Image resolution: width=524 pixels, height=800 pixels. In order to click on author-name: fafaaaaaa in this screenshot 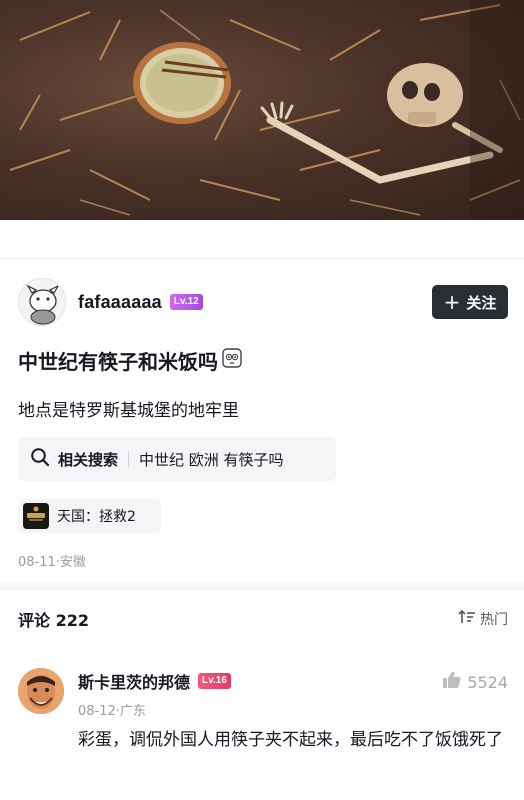, I will do `click(120, 302)`.